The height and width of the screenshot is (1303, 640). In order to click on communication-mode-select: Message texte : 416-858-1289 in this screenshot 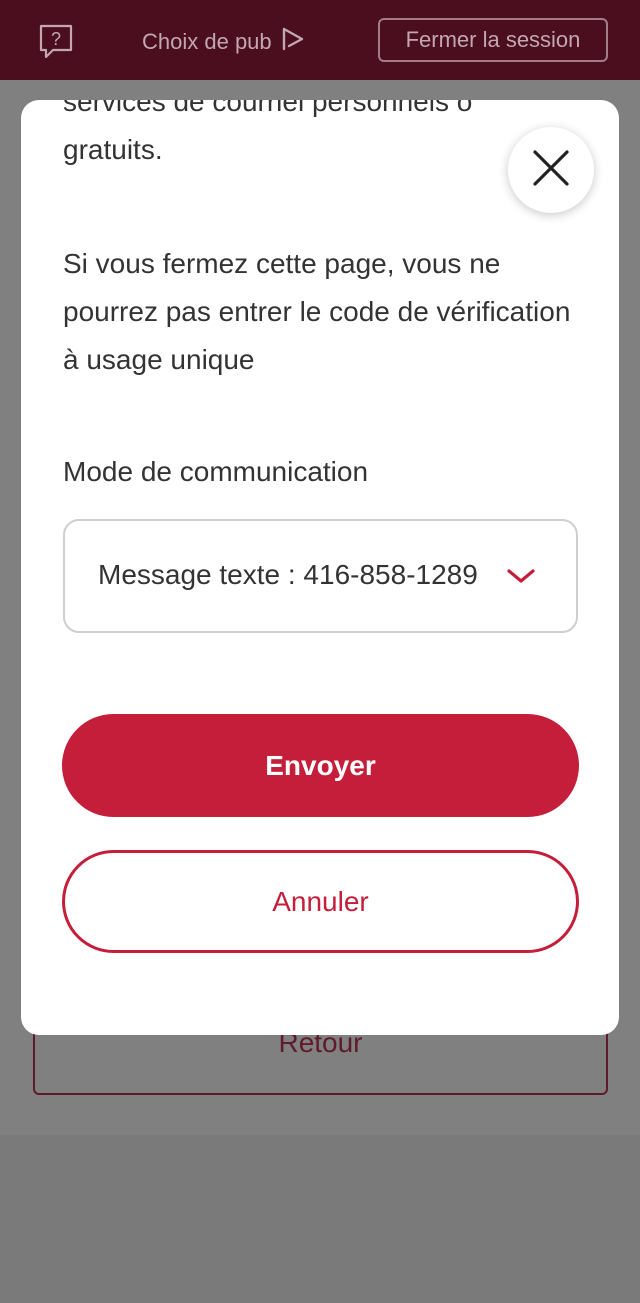, I will do `click(320, 576)`.